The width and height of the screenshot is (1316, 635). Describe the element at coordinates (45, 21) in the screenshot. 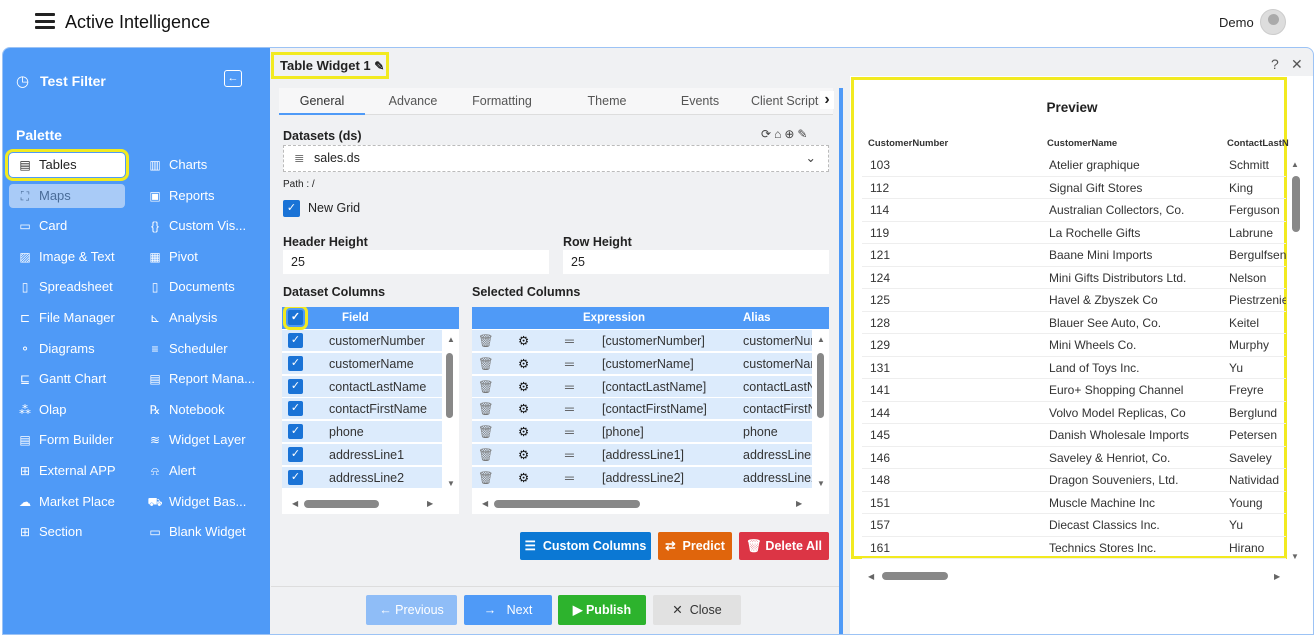

I see `hamburger-menu-icon` at that location.